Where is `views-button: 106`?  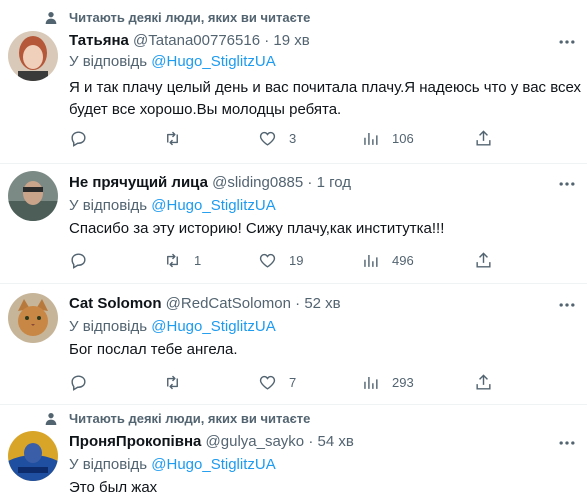
views-button: 106 is located at coordinates (387, 138).